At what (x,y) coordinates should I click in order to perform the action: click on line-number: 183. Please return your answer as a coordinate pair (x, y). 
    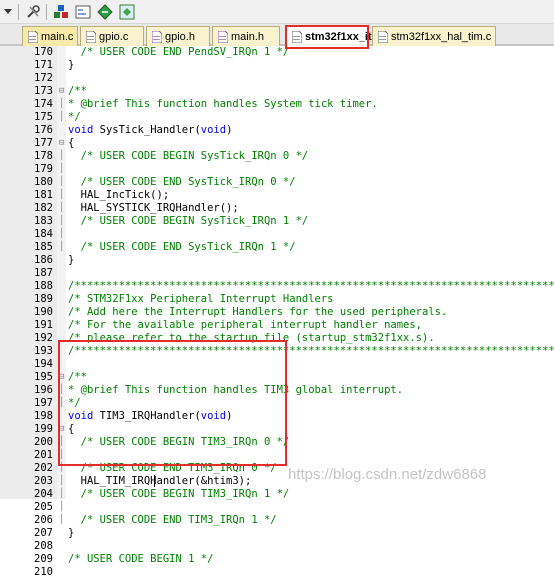
    Looking at the image, I should click on (43, 221).